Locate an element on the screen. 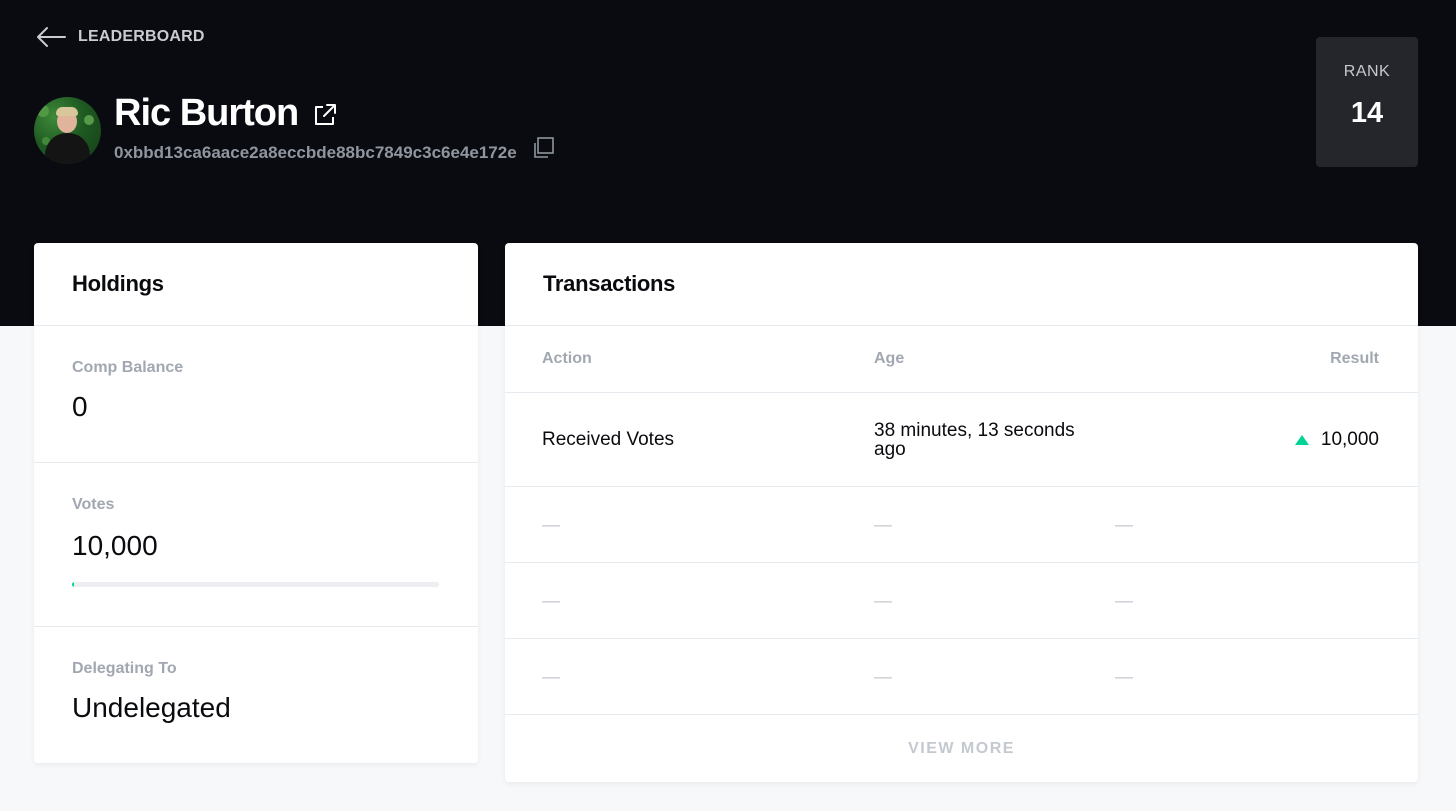 This screenshot has width=1456, height=811. column-header-result: Result is located at coordinates (1354, 358).